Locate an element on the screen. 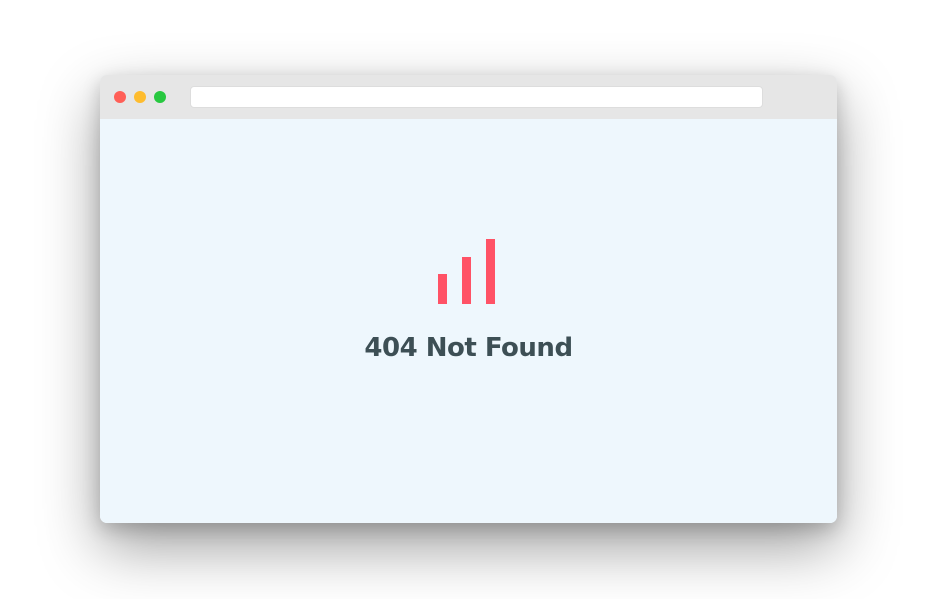 The width and height of the screenshot is (937, 599). address-bar is located at coordinates (476, 97).